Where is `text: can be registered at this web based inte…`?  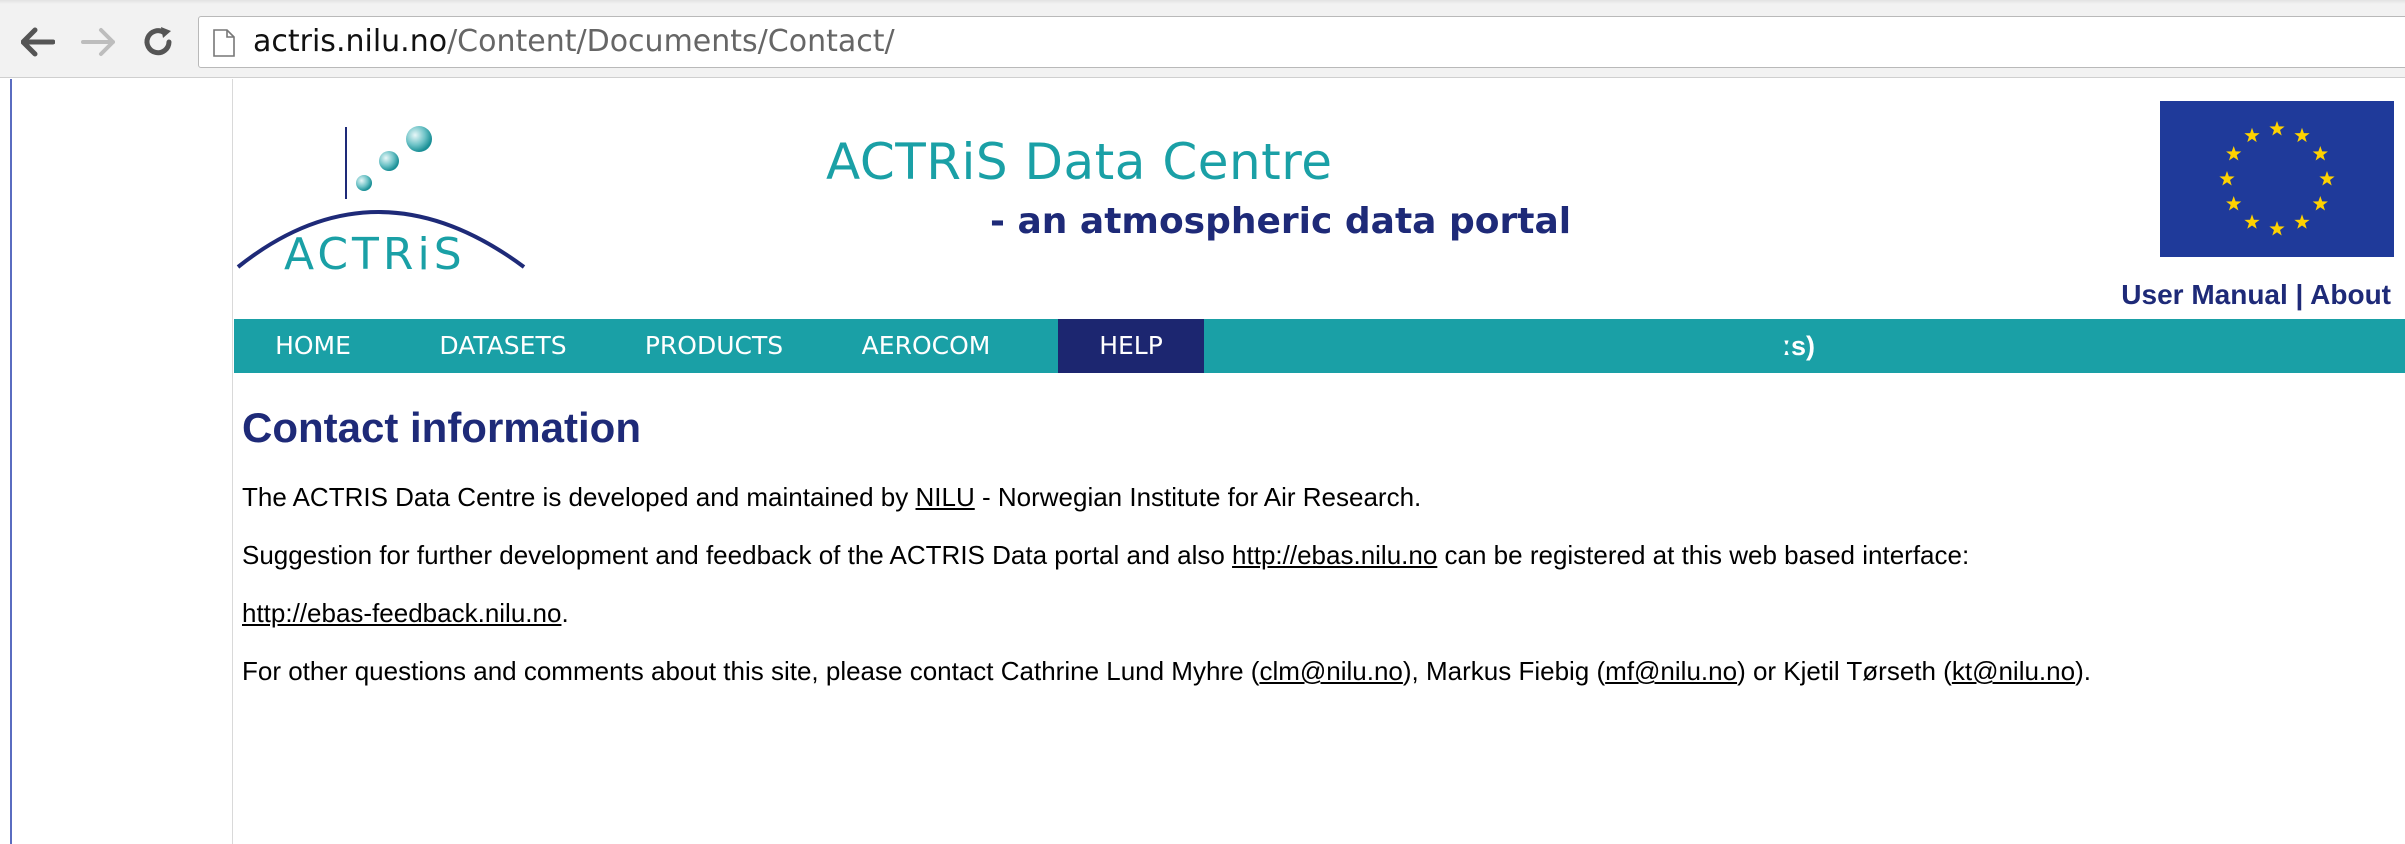 text: can be registered at this web based inte… is located at coordinates (1703, 555).